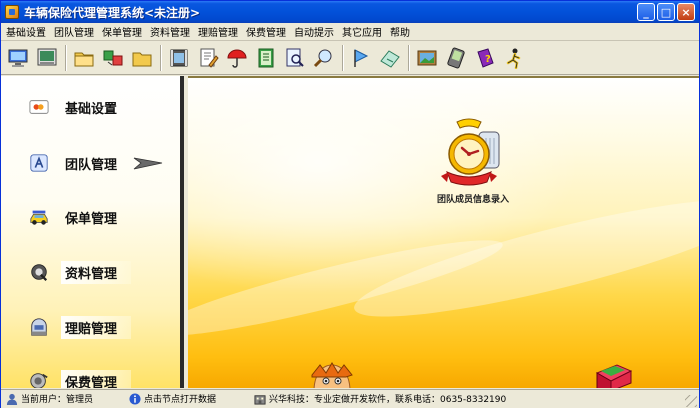 Image resolution: width=700 pixels, height=408 pixels. I want to click on picture-icon, so click(427, 57).